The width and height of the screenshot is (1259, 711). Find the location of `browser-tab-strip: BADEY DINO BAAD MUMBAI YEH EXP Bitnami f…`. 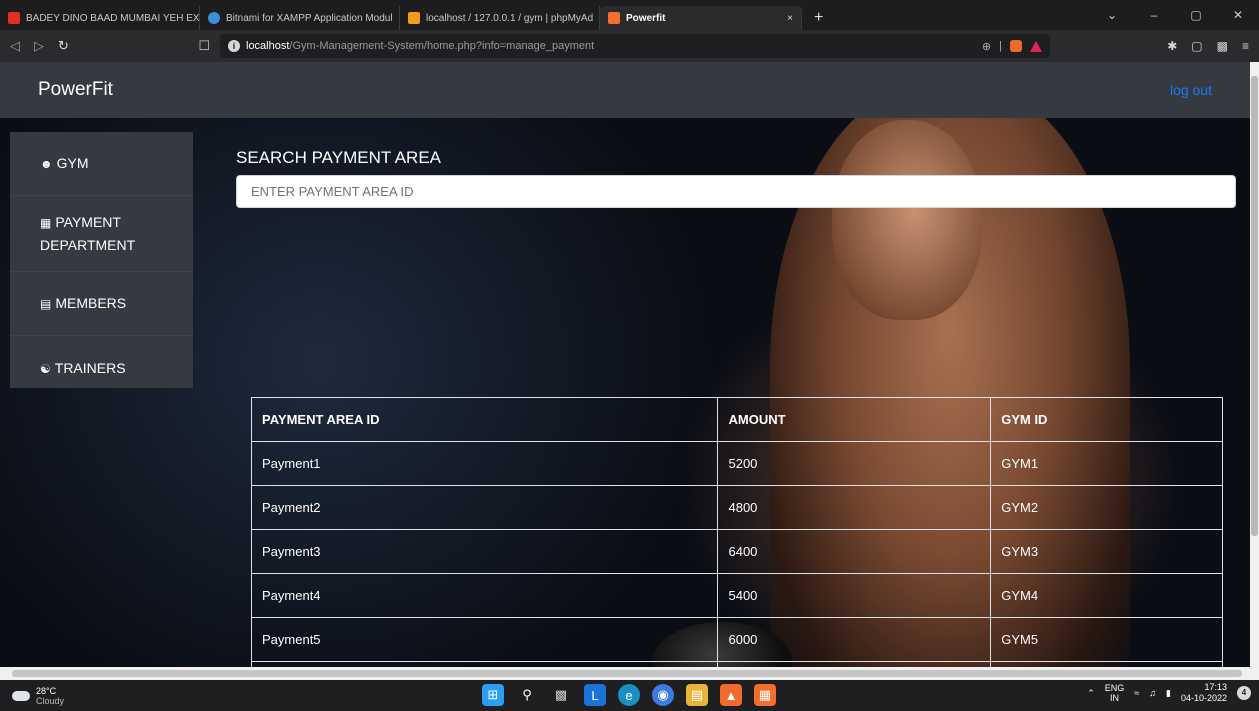

browser-tab-strip: BADEY DINO BAAD MUMBAI YEH EXP Bitnami f… is located at coordinates (629, 15).